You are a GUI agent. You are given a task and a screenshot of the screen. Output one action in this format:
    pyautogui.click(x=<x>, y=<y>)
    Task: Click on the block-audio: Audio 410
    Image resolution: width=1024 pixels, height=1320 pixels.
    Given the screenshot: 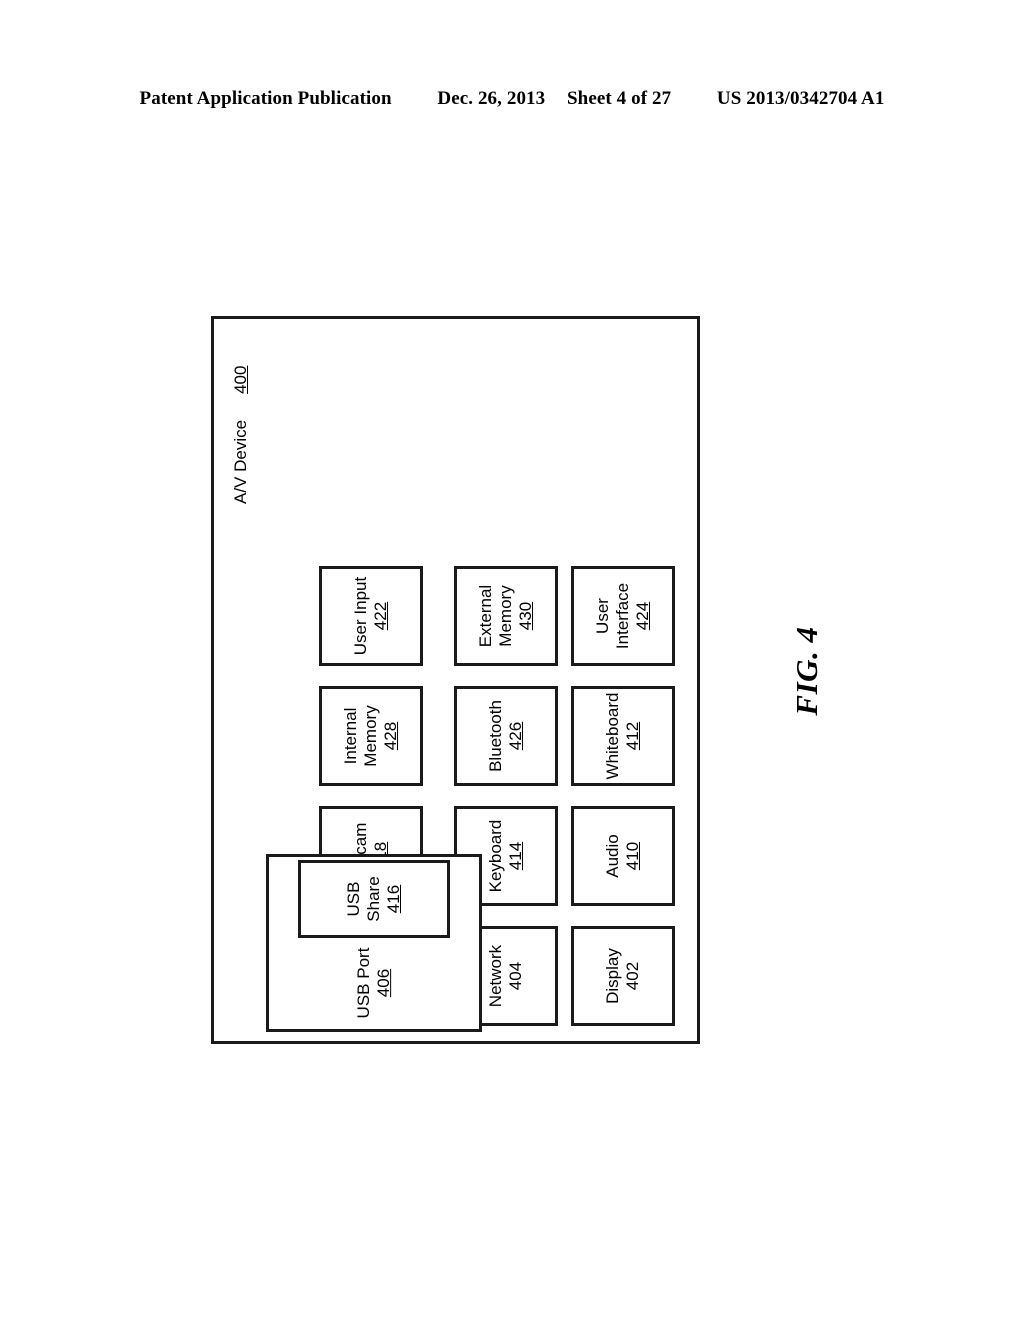 What is the action you would take?
    pyautogui.click(x=623, y=856)
    